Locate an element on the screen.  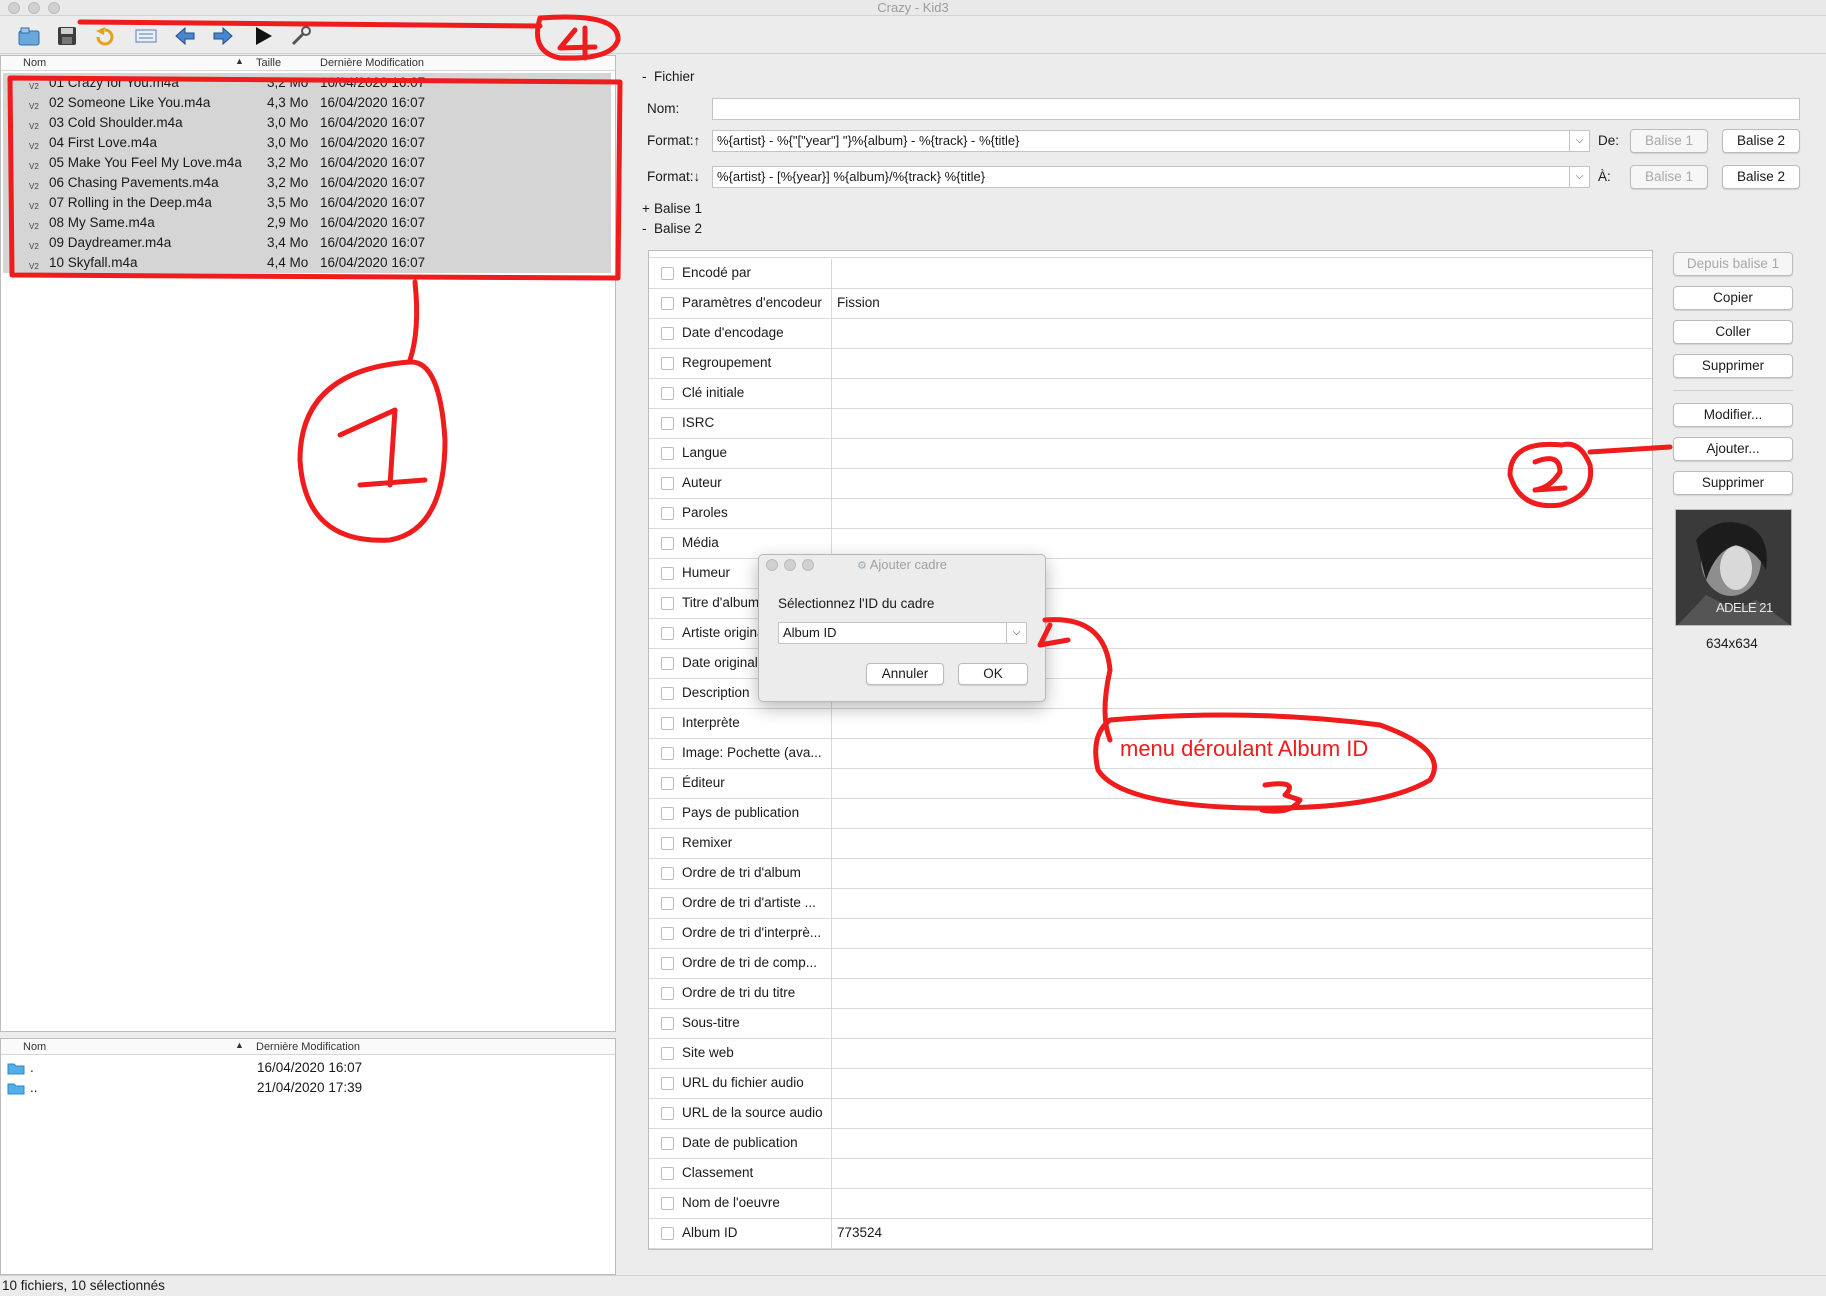
ok-button: OK is located at coordinates (993, 674).